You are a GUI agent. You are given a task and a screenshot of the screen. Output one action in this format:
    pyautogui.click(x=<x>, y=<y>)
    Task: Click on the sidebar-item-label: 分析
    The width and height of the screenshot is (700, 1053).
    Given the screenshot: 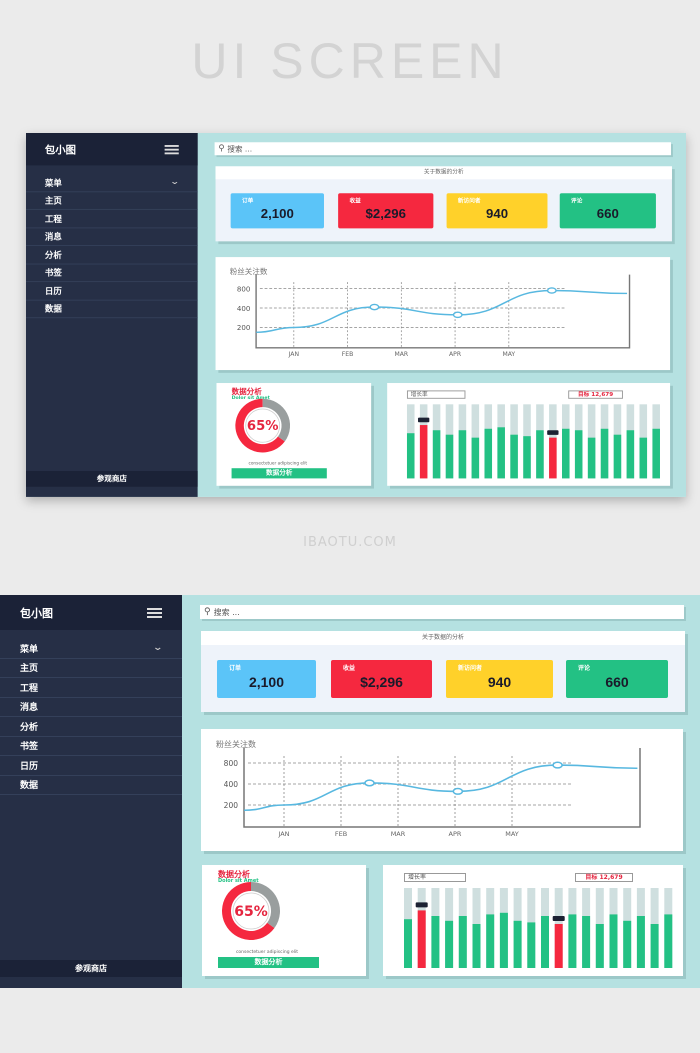 What is the action you would take?
    pyautogui.click(x=53, y=256)
    